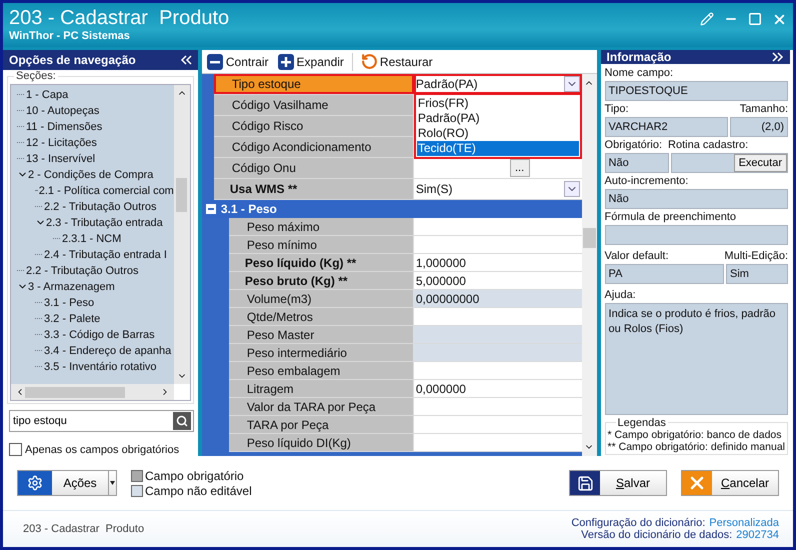  I want to click on tree-item: 3.2 - Palete, so click(72, 318).